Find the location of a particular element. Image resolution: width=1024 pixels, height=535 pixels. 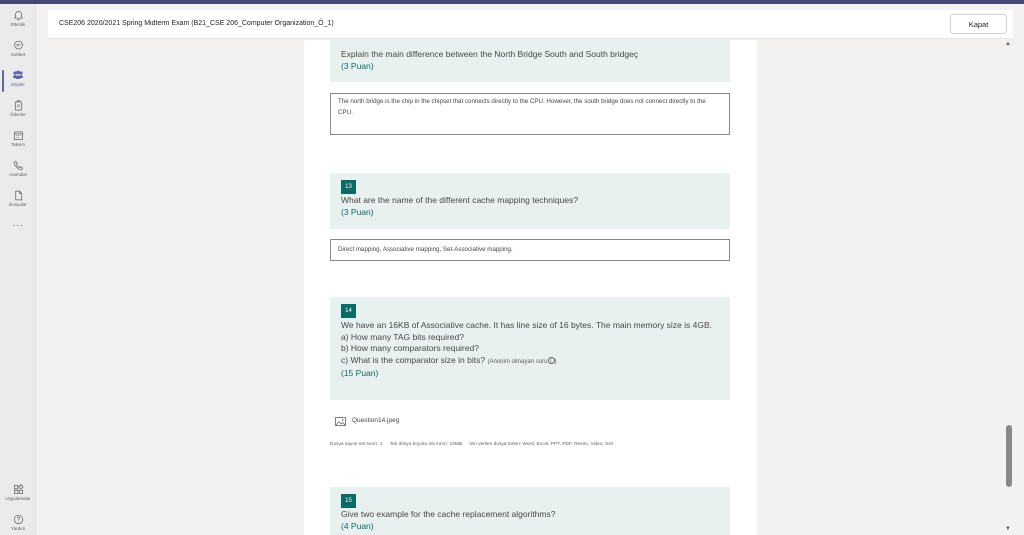

rail-item-help: Yardım is located at coordinates (18, 523).